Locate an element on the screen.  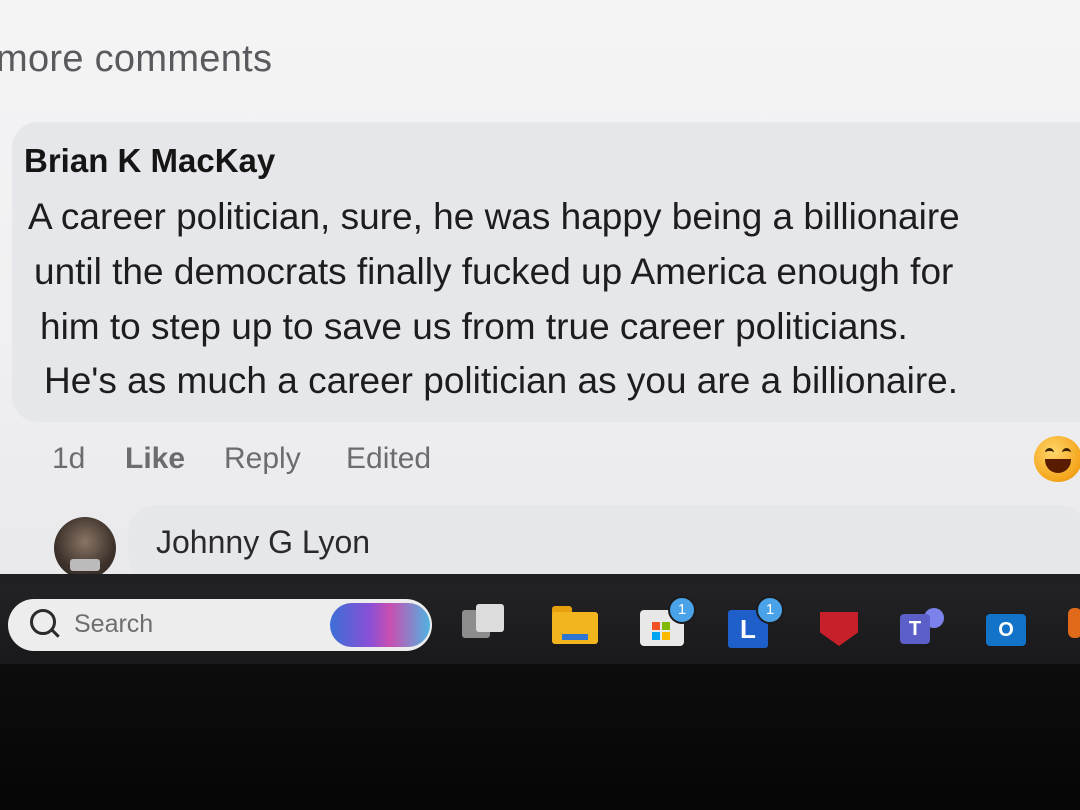
task-view-icon is located at coordinates (483, 625).